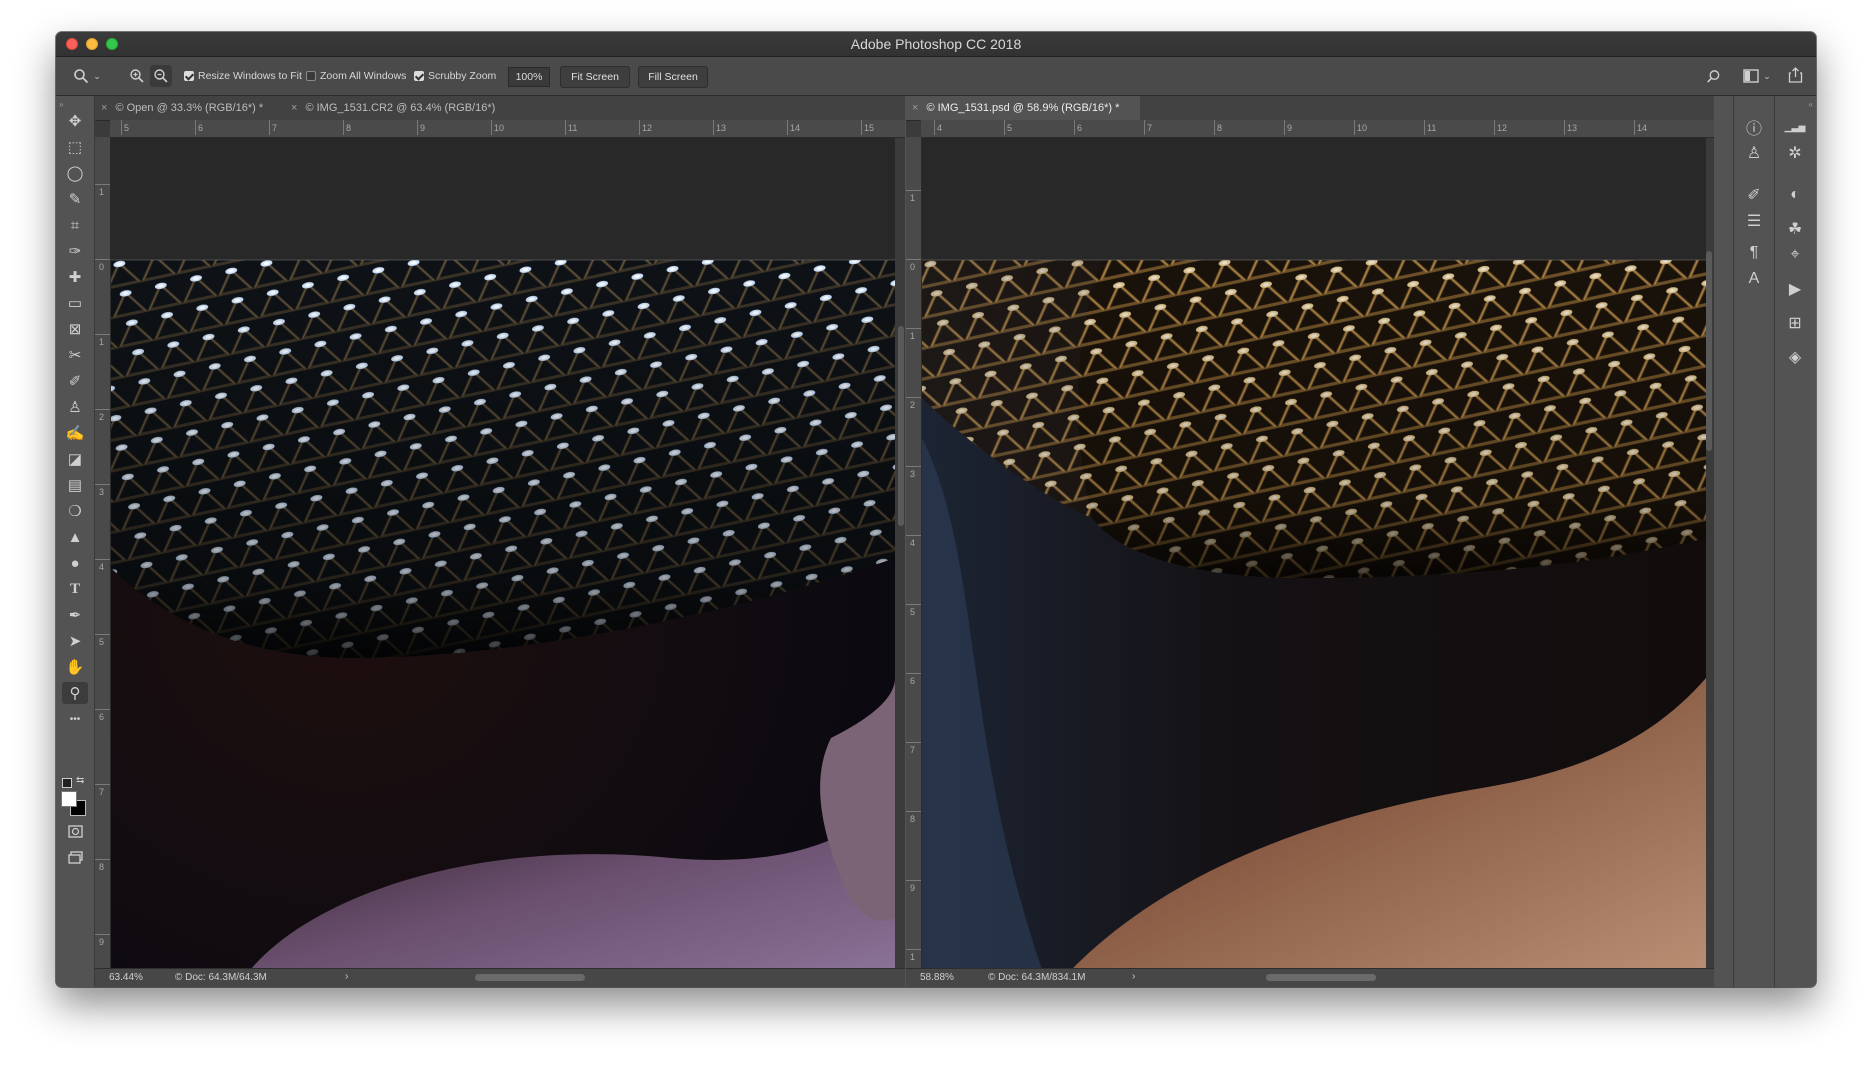 The image size is (1871, 1066). I want to click on sharpen-tool-icon: ▲, so click(75, 537).